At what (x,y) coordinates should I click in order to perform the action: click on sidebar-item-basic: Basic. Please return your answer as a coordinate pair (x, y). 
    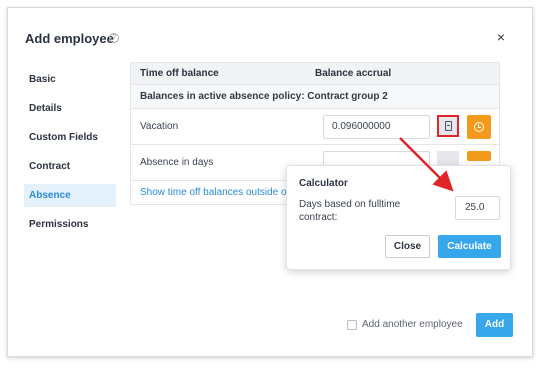
    Looking at the image, I should click on (70, 79).